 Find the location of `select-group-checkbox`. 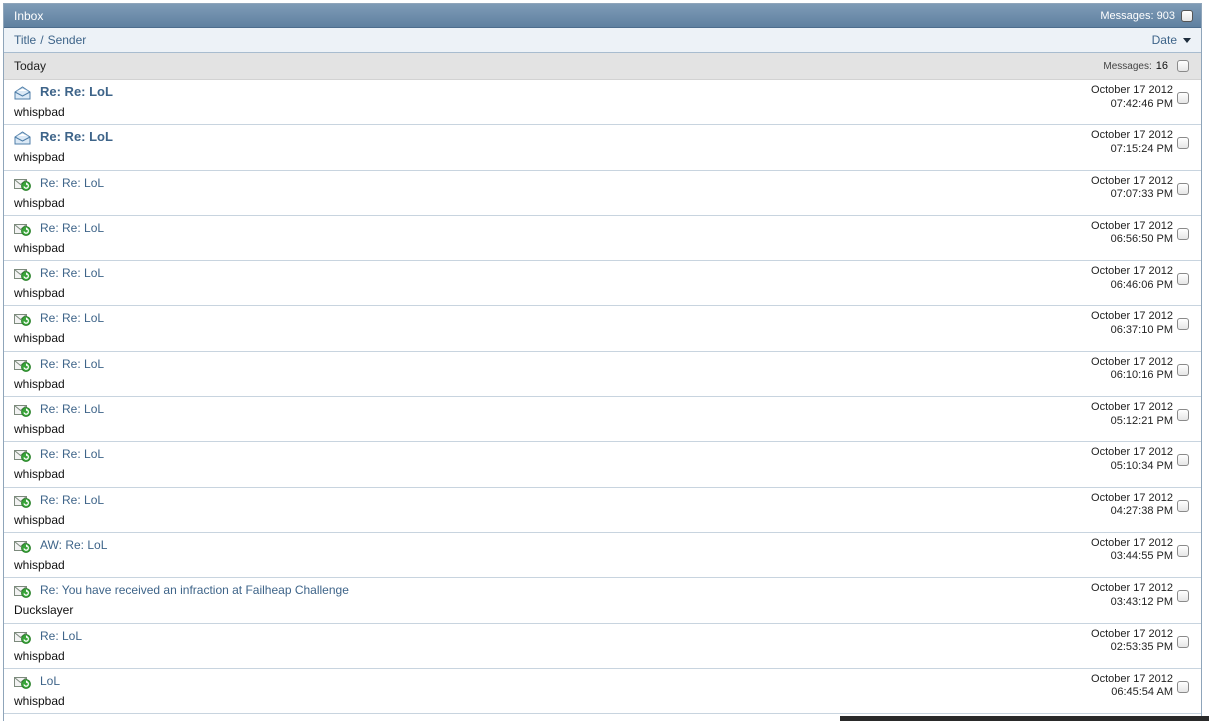

select-group-checkbox is located at coordinates (1183, 66).